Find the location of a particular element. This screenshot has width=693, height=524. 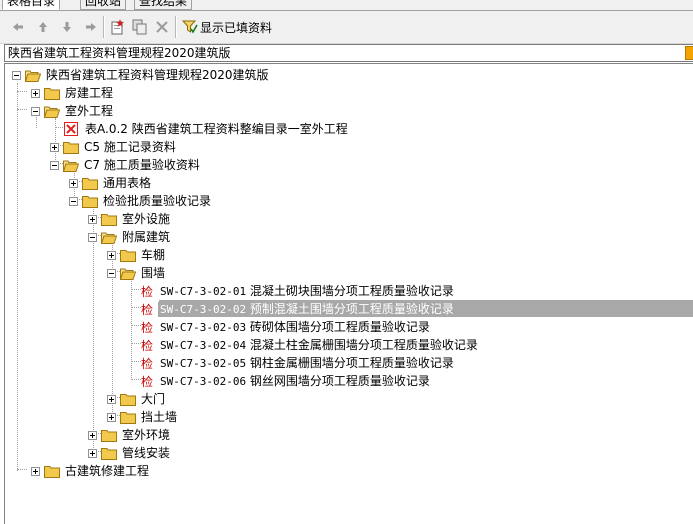

tree-node-label: C7 施工质量验收资料 is located at coordinates (142, 164).